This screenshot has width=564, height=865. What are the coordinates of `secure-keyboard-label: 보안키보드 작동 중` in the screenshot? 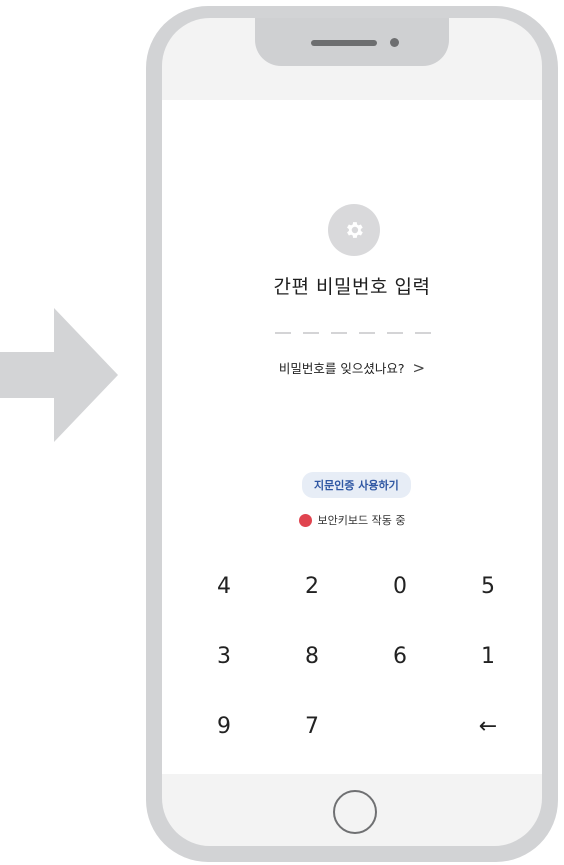 It's located at (361, 520).